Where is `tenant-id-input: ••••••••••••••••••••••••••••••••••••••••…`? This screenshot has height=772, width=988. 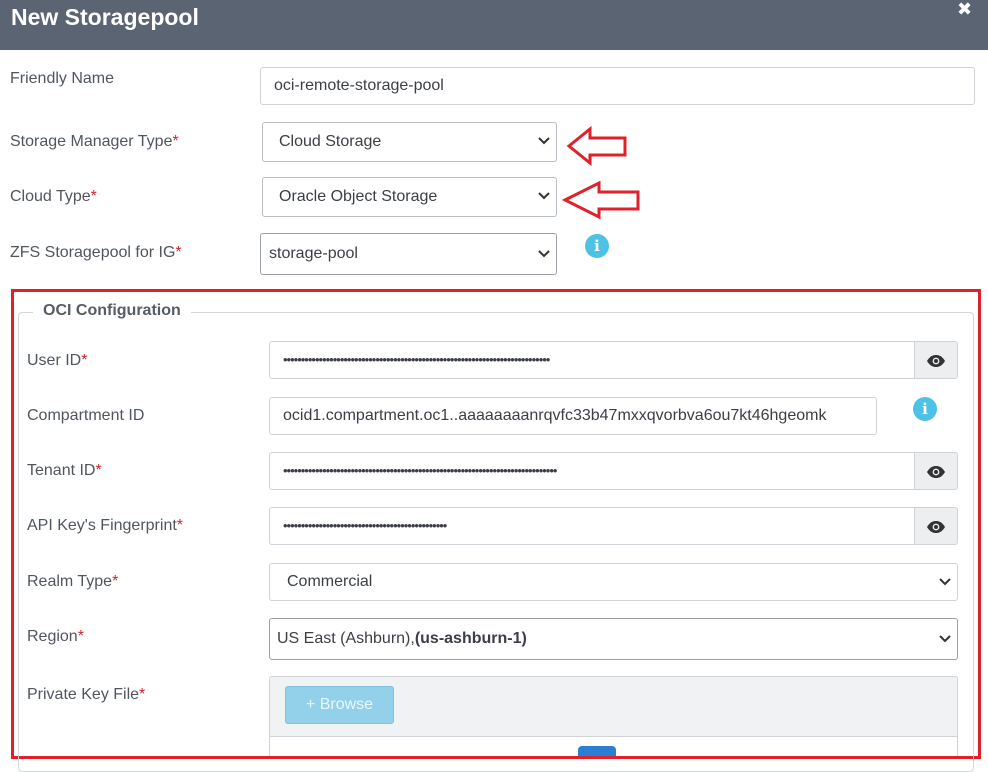 tenant-id-input: ••••••••••••••••••••••••••••••••••••••••… is located at coordinates (592, 471).